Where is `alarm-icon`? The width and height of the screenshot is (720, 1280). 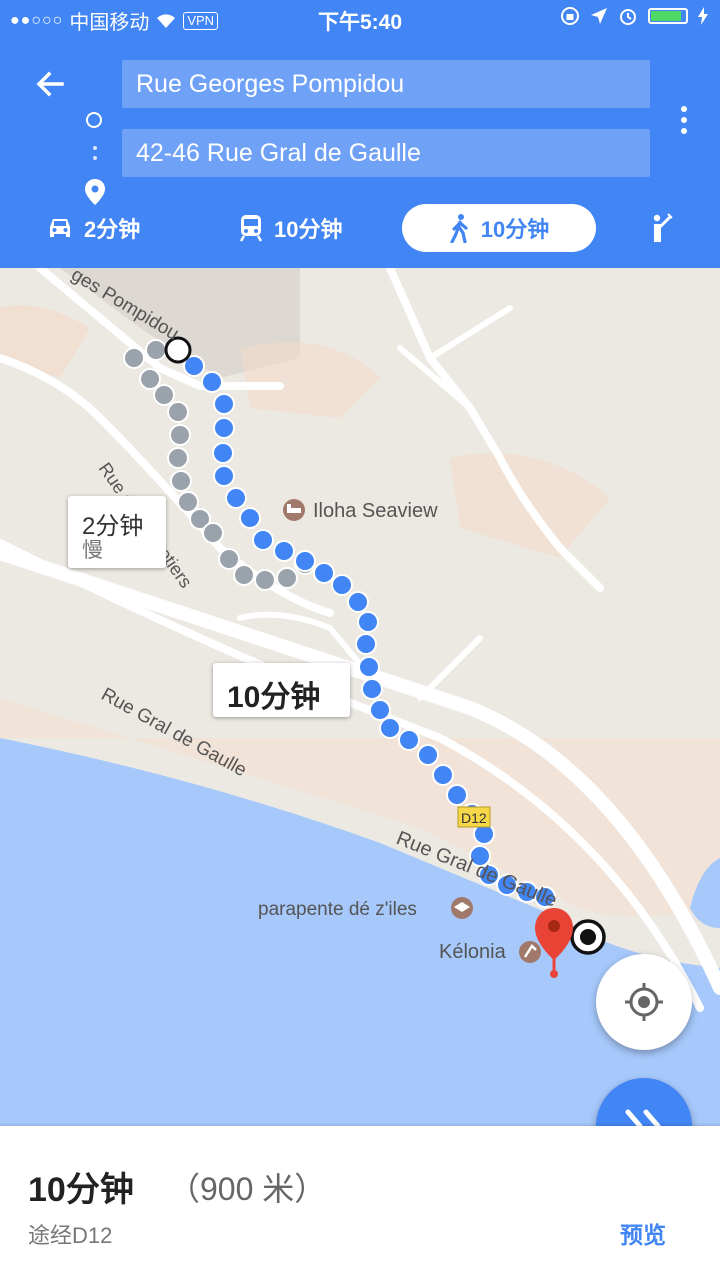 alarm-icon is located at coordinates (628, 17).